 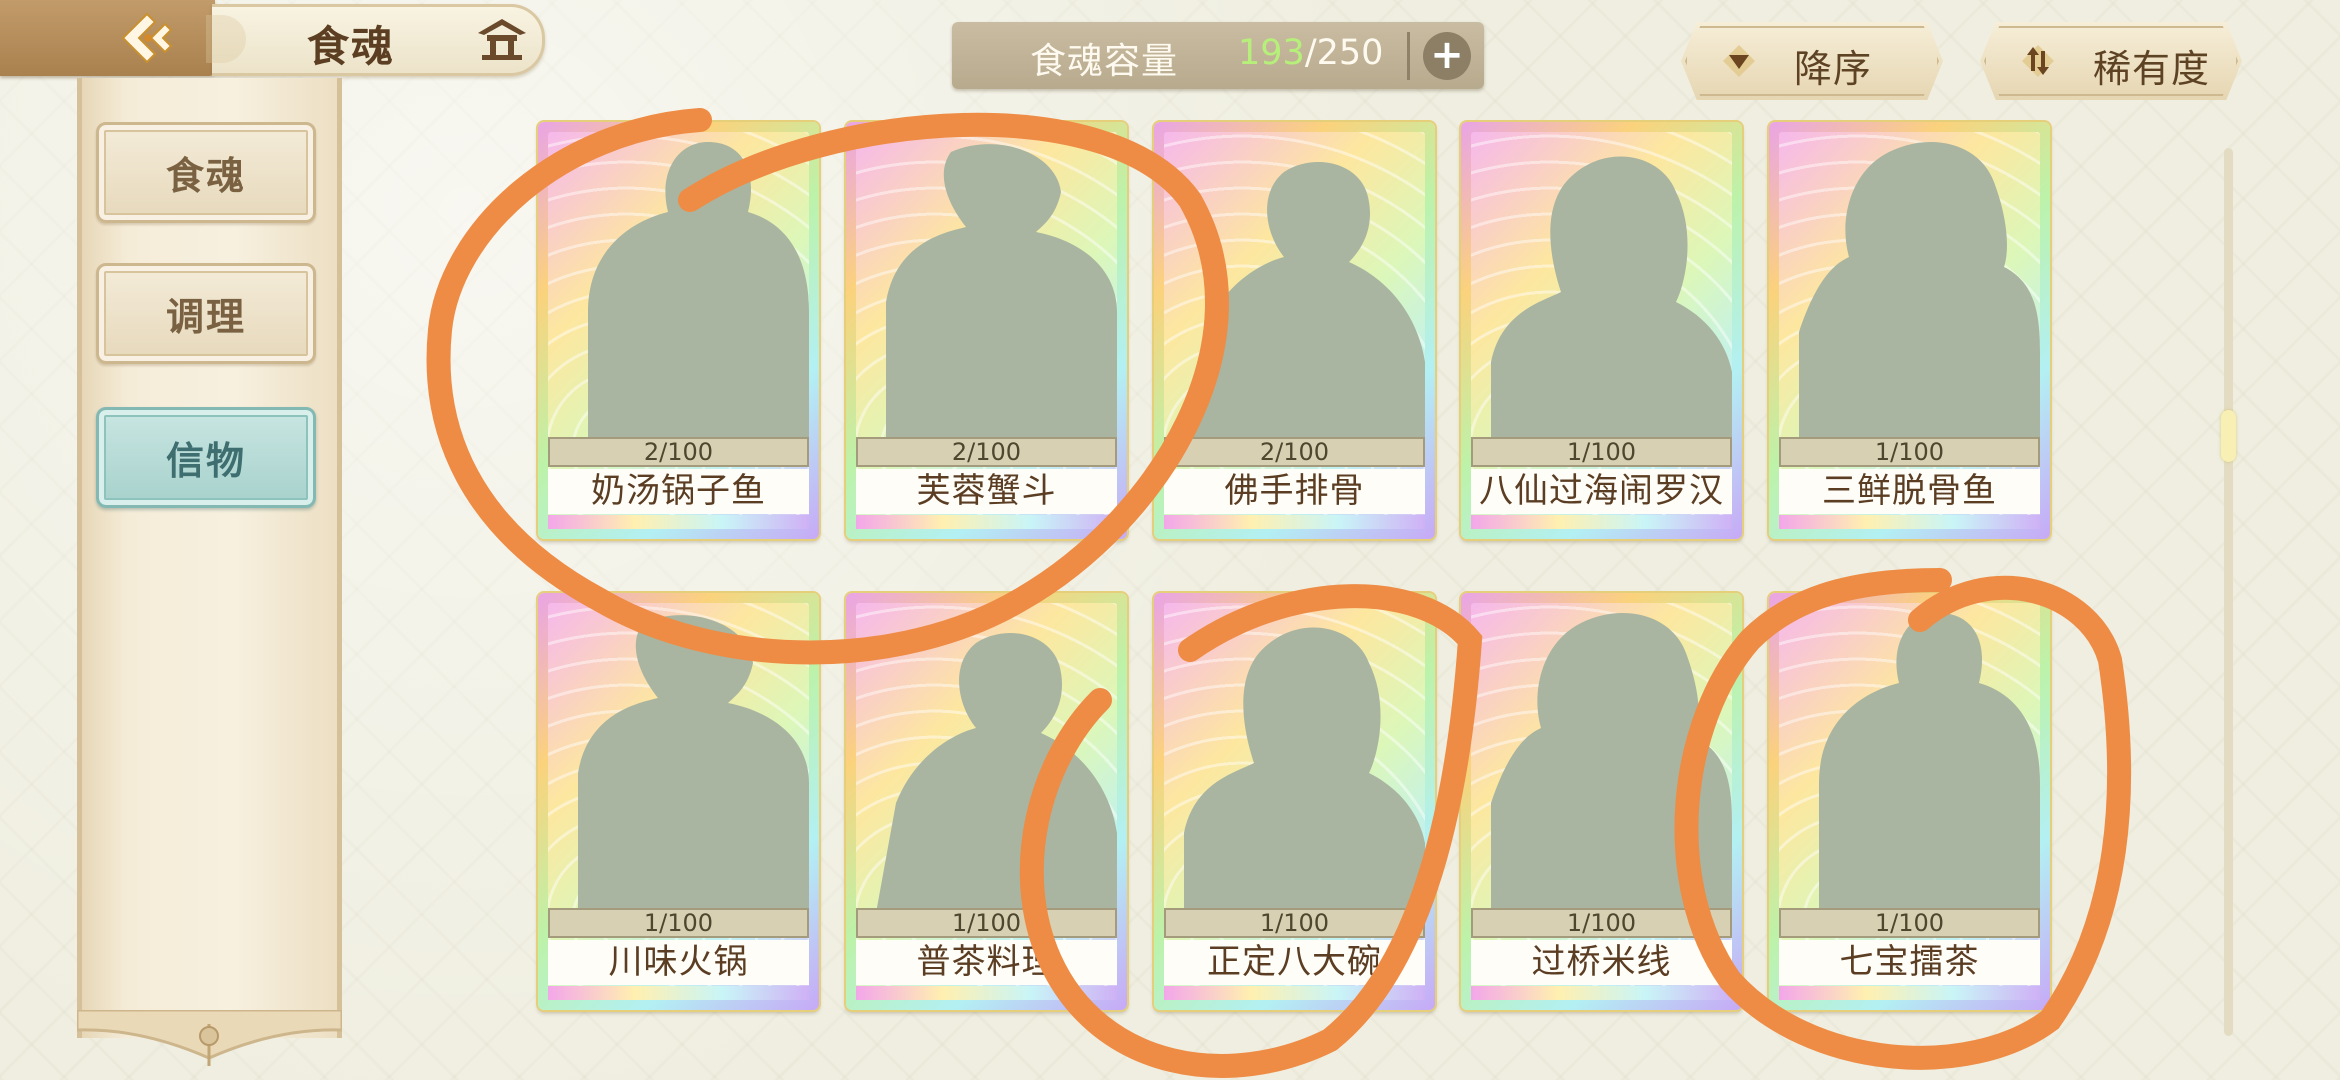 I want to click on card-name: 八仙过海闹罗汉, so click(x=1601, y=491).